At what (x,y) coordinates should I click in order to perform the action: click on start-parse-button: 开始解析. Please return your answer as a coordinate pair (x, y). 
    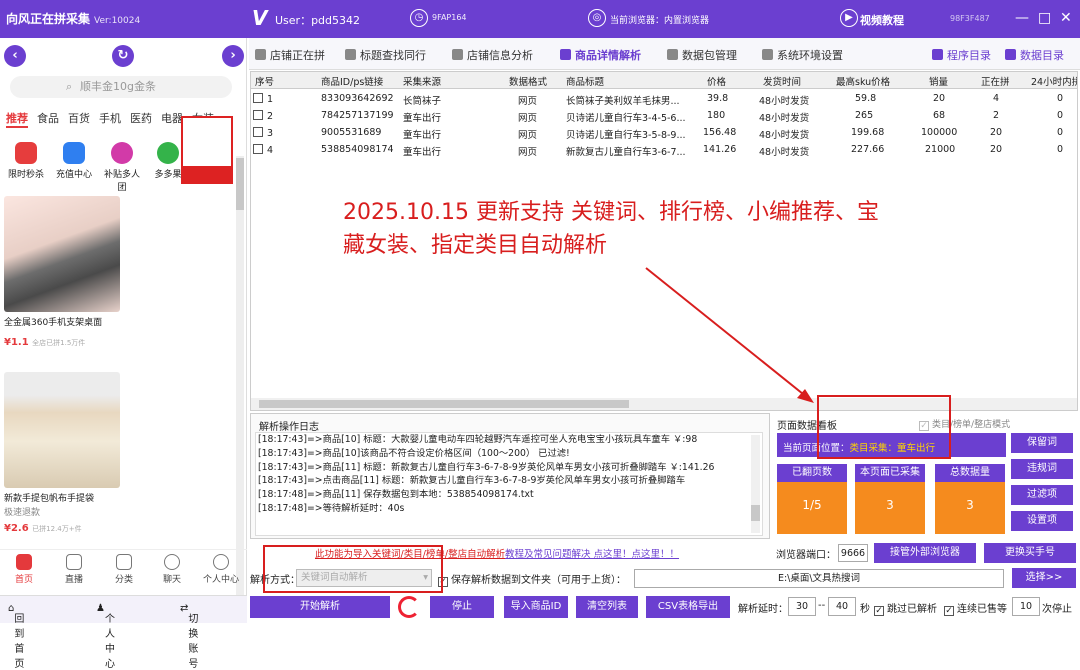
    Looking at the image, I should click on (320, 607).